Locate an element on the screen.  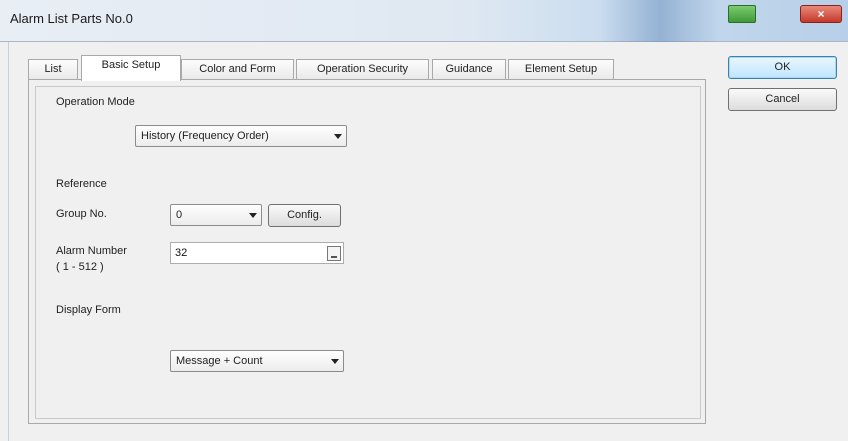
ok-button: OK is located at coordinates (782, 67).